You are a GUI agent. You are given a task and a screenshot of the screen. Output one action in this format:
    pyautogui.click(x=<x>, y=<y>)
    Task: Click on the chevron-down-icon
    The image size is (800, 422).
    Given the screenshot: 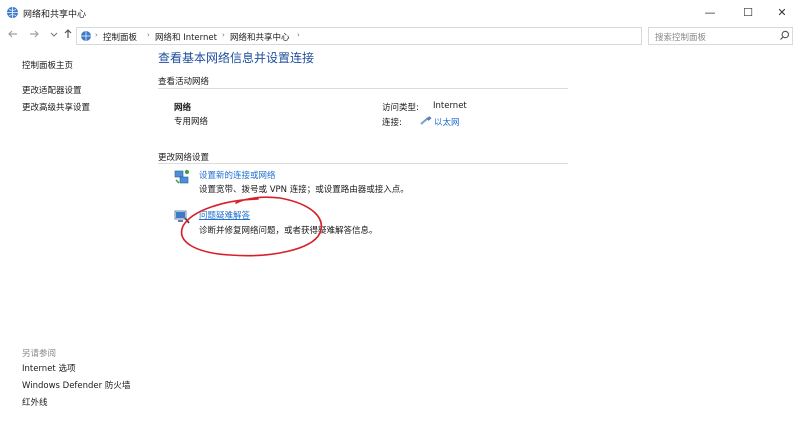 What is the action you would take?
    pyautogui.click(x=54, y=34)
    